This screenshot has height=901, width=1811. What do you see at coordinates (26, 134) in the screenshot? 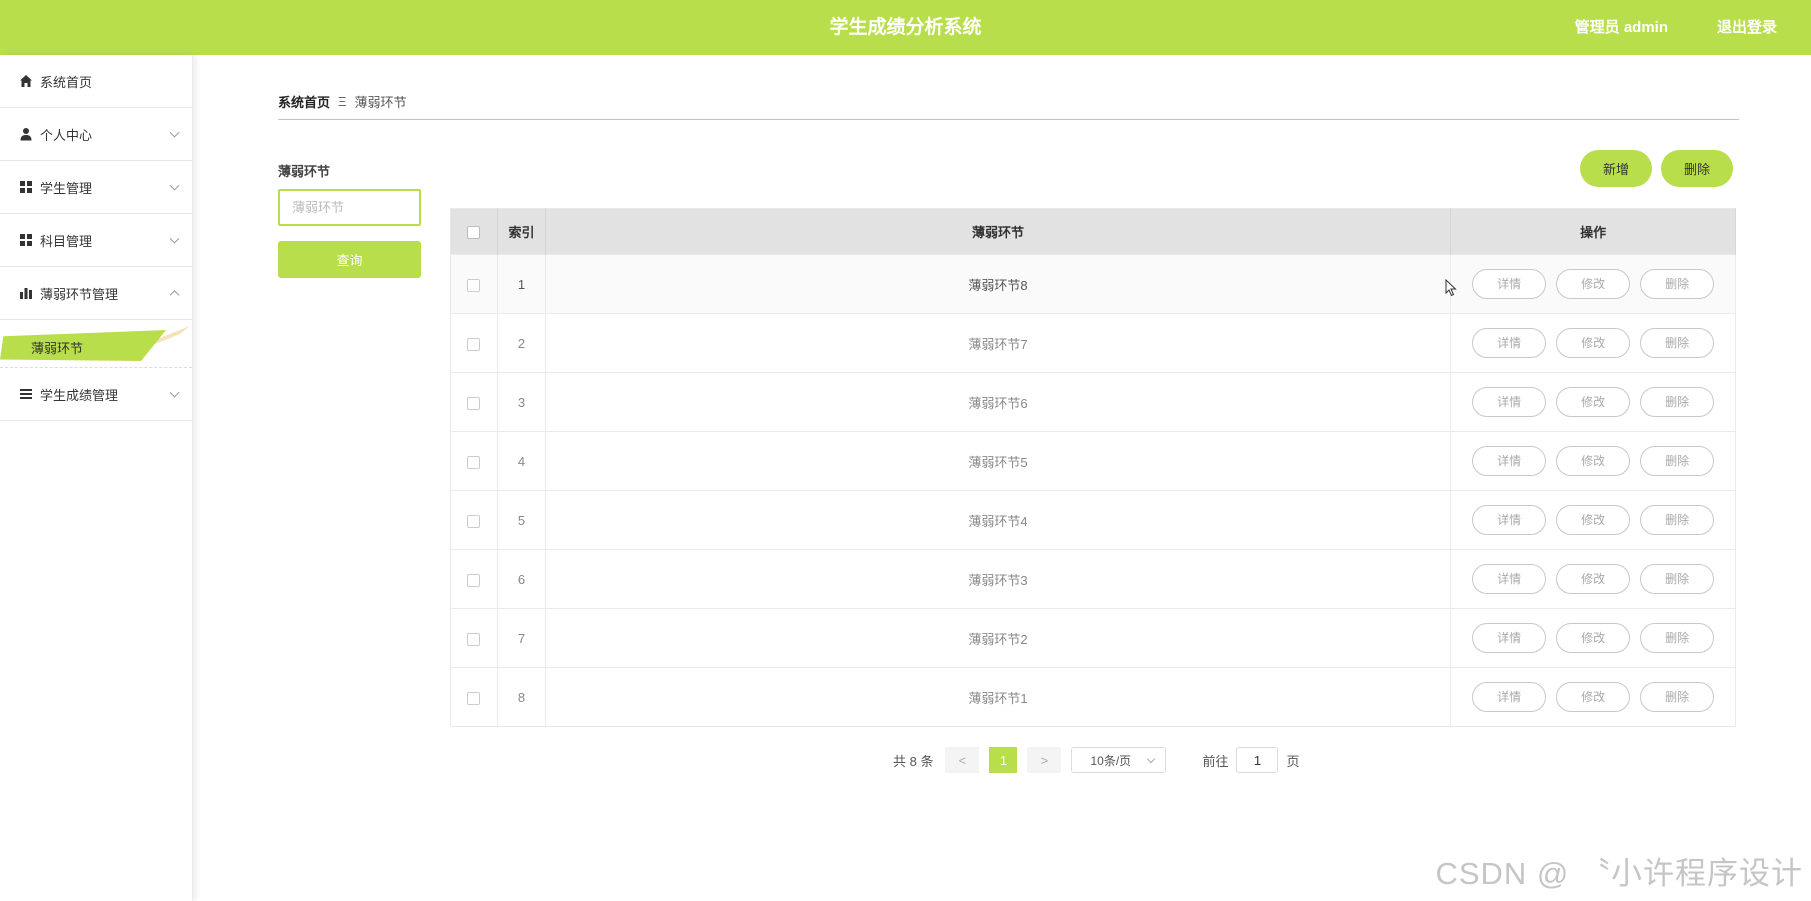
I see `user-icon` at bounding box center [26, 134].